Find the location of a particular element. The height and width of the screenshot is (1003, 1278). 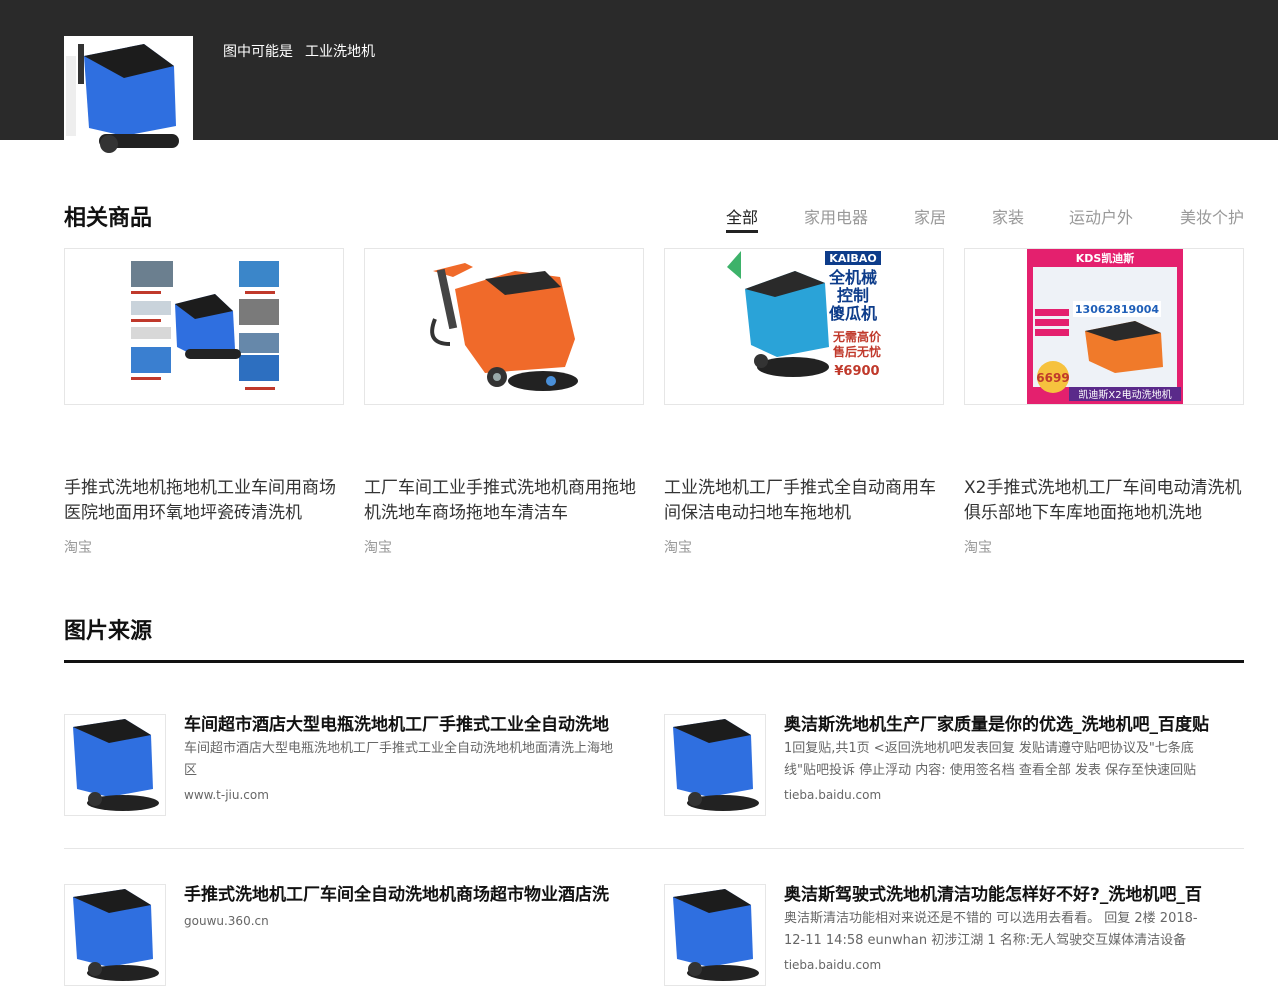

tab-home-decor: 家装 is located at coordinates (1008, 216).